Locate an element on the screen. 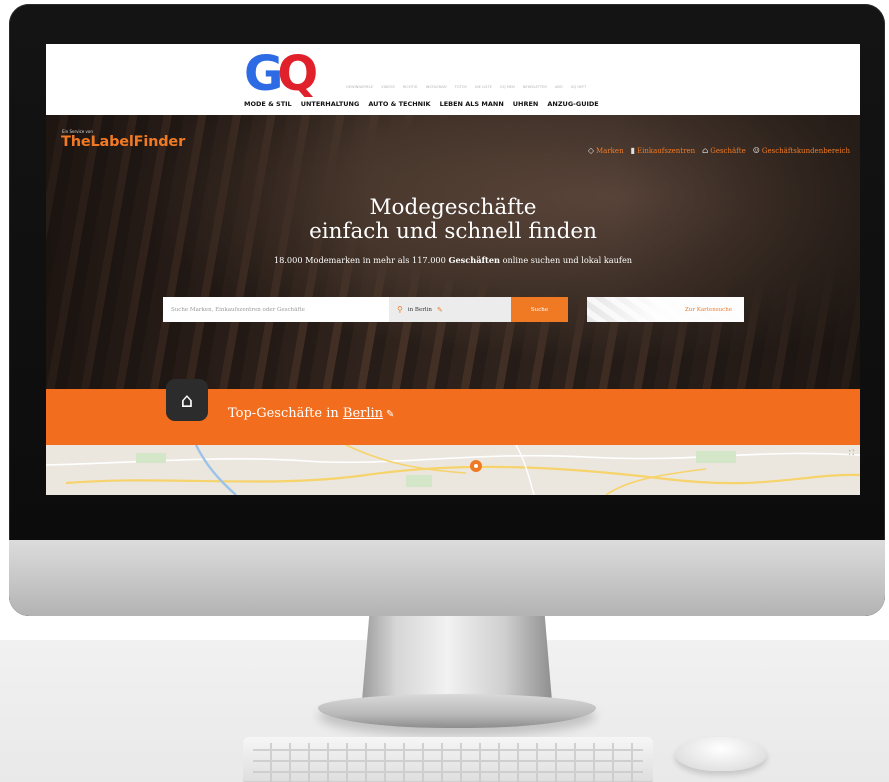 The image size is (889, 782). labelfinder-logo: TheLabelFinder is located at coordinates (123, 142).